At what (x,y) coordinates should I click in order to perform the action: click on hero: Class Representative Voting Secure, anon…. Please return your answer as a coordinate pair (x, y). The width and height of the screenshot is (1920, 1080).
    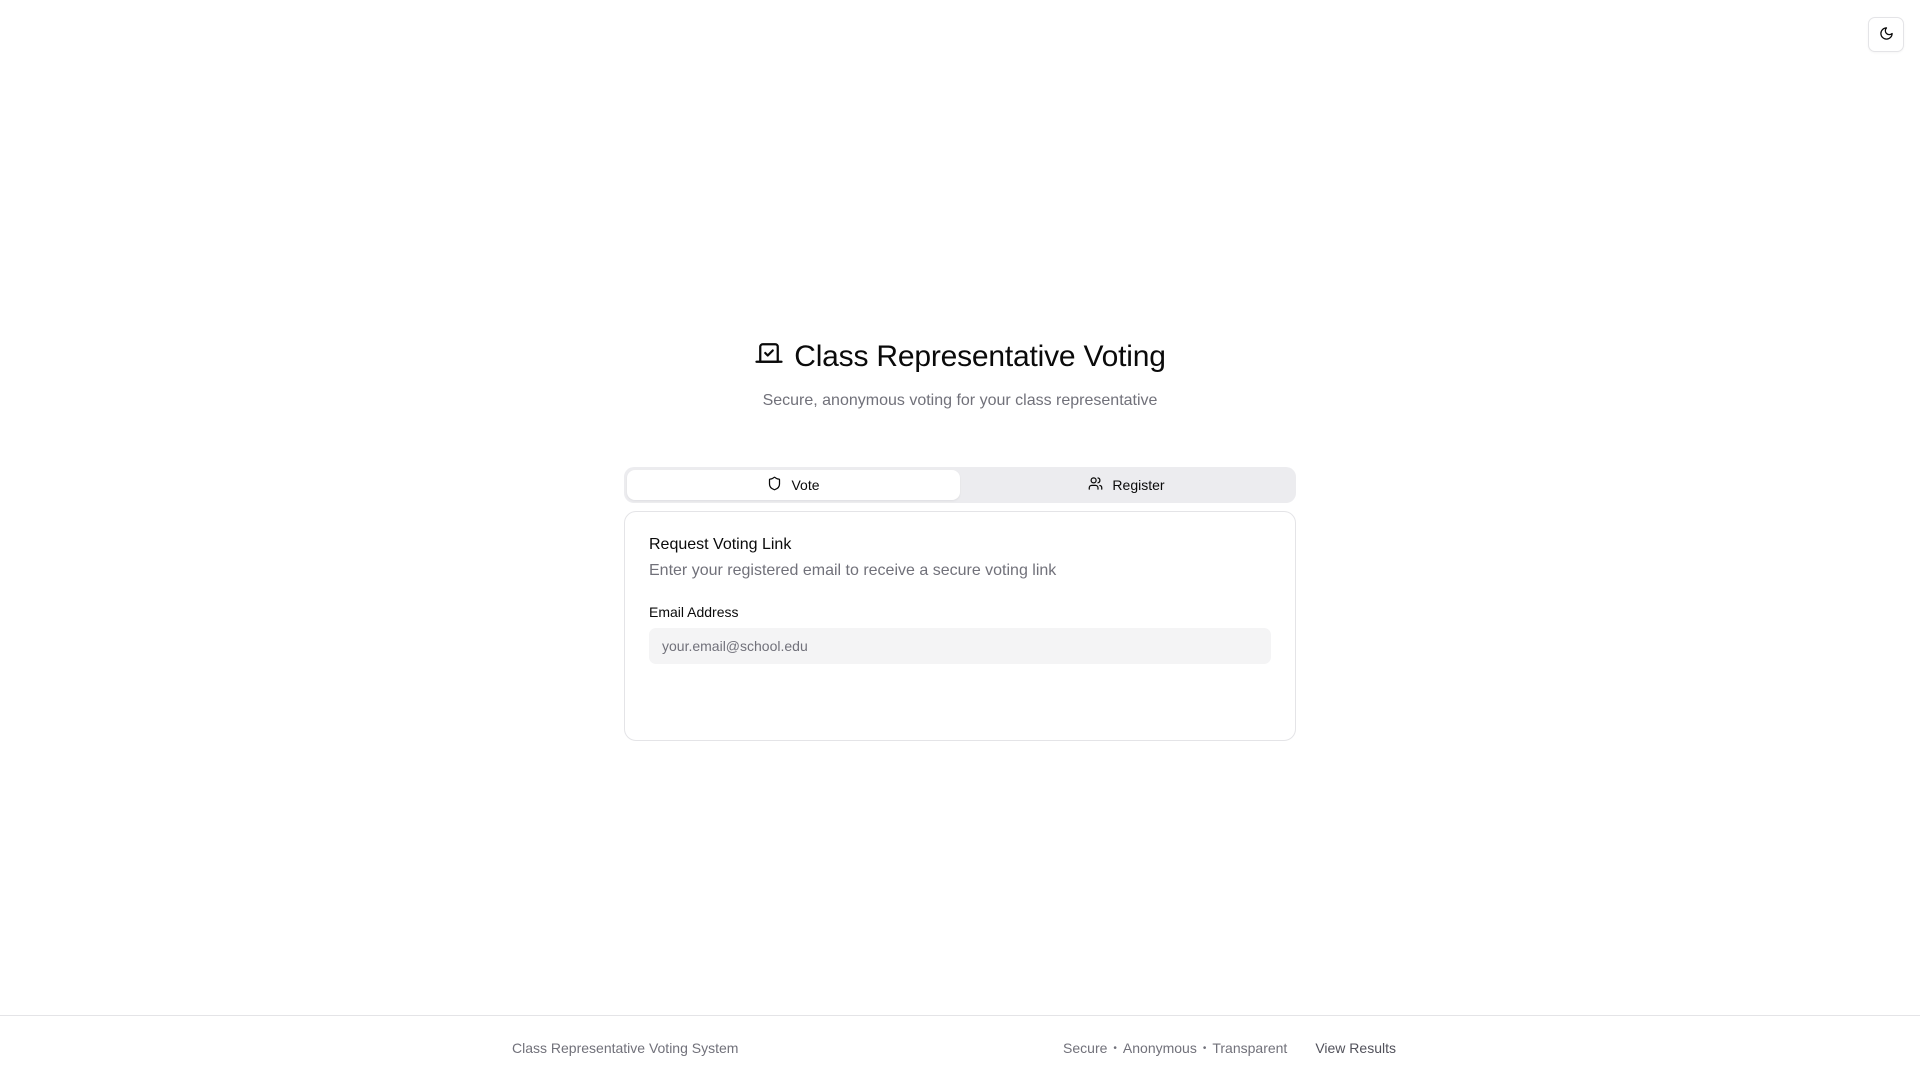
    Looking at the image, I should click on (960, 373).